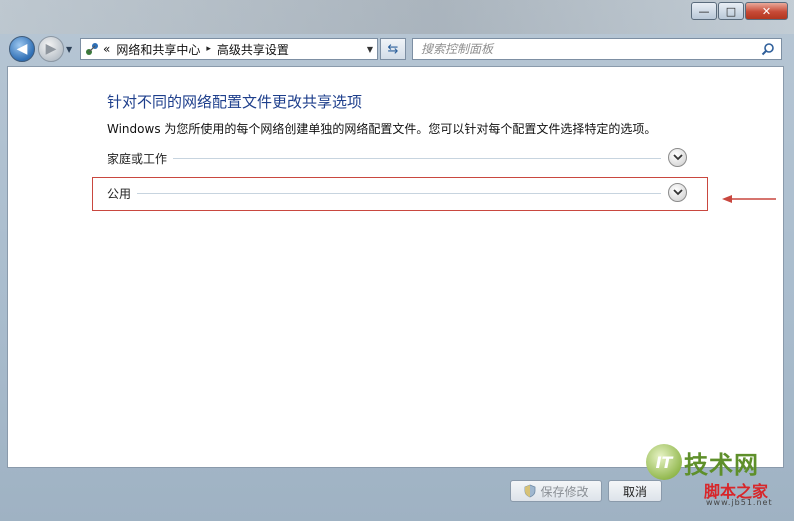 Image resolution: width=794 pixels, height=521 pixels. What do you see at coordinates (583, 49) in the screenshot?
I see `search-input` at bounding box center [583, 49].